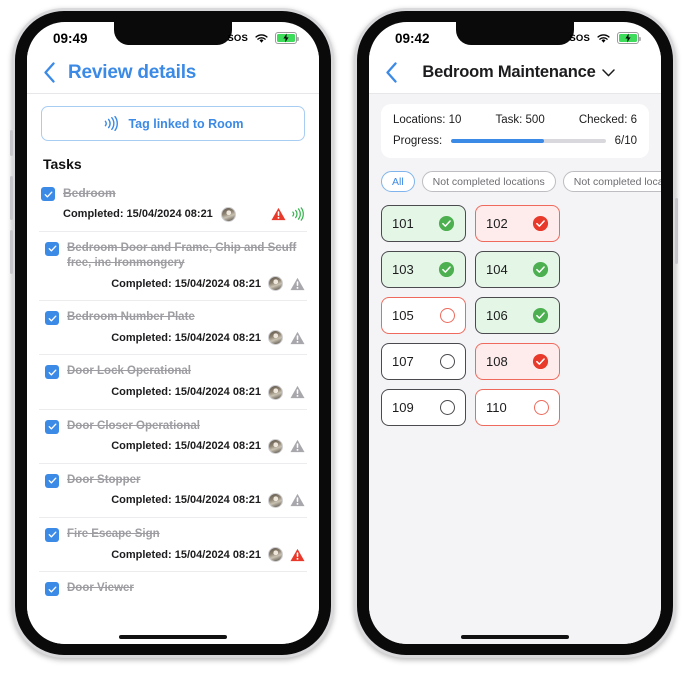 This screenshot has width=688, height=686. What do you see at coordinates (403, 269) in the screenshot?
I see `location-number: 103` at bounding box center [403, 269].